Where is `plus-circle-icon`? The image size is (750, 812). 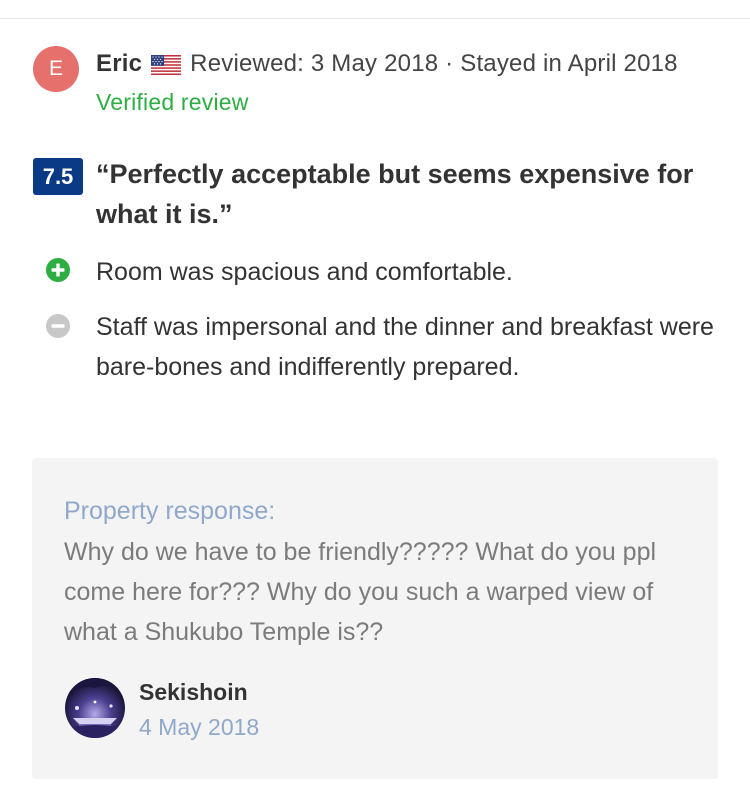 plus-circle-icon is located at coordinates (58, 270).